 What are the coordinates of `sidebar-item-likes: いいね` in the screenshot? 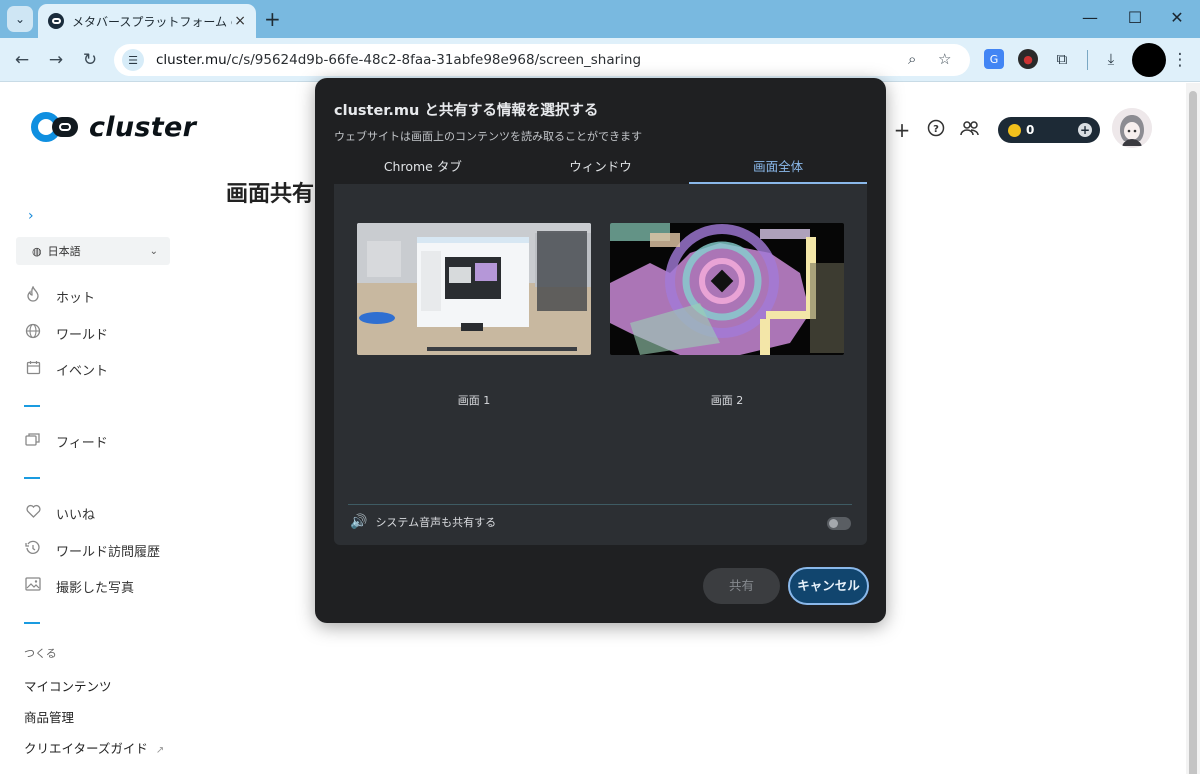 It's located at (59, 513).